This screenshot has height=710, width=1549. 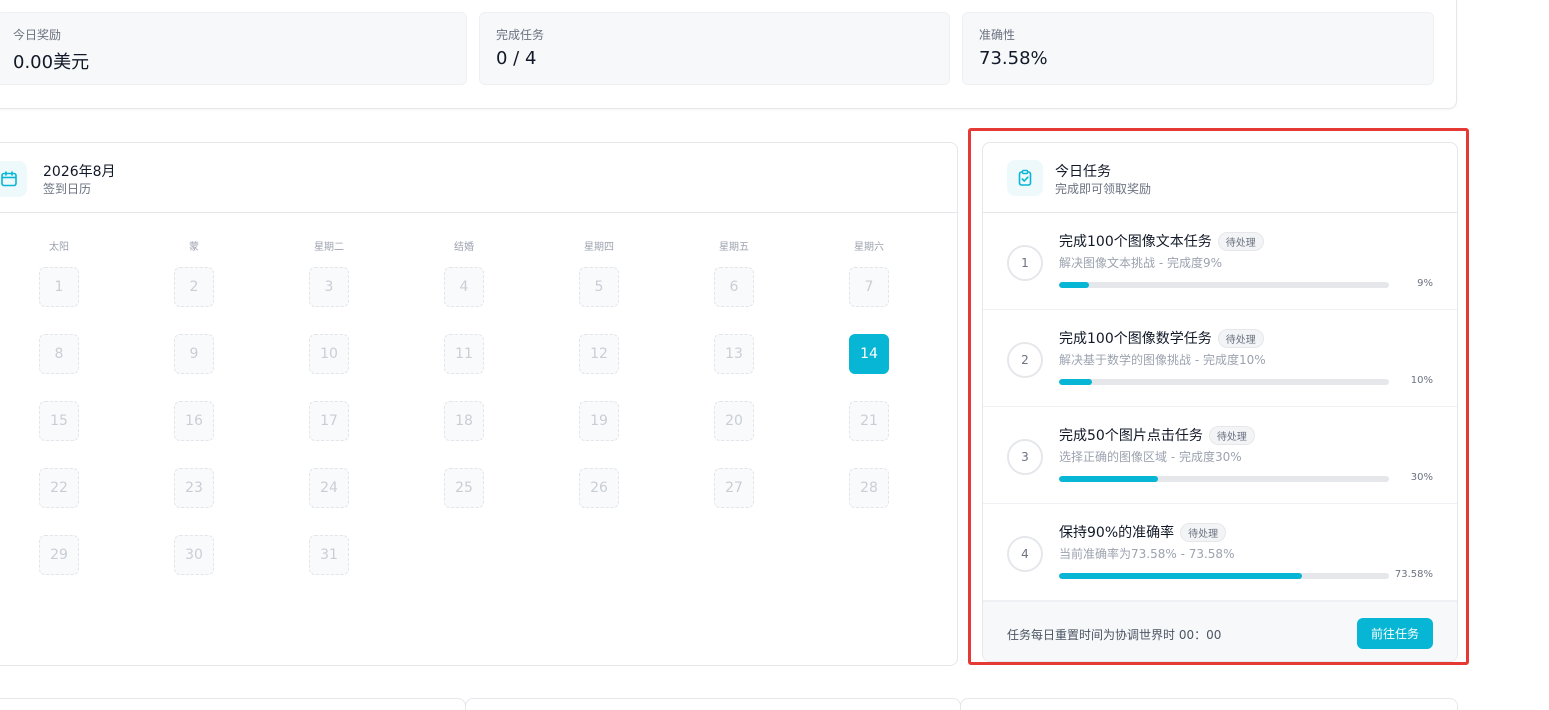 What do you see at coordinates (1114, 635) in the screenshot?
I see `reset-time-note: 任务每日重置时间为协调世界时 00：00` at bounding box center [1114, 635].